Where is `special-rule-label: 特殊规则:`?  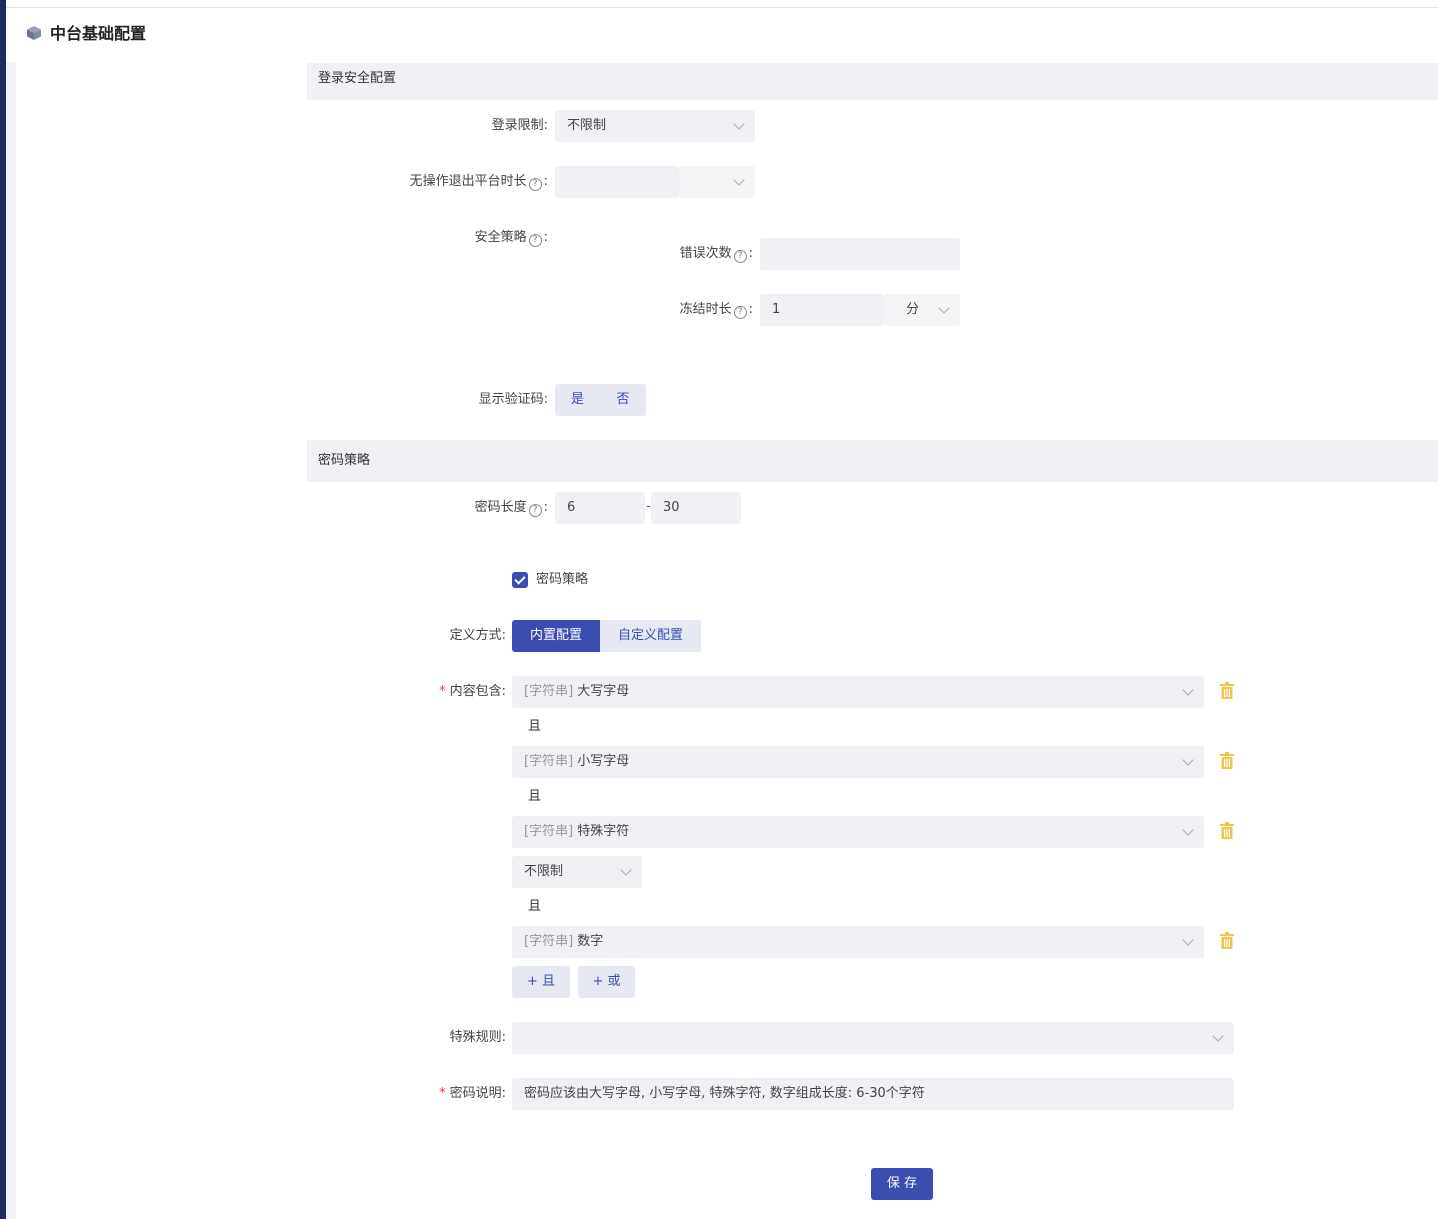
special-rule-label: 特殊规则: is located at coordinates (477, 1037).